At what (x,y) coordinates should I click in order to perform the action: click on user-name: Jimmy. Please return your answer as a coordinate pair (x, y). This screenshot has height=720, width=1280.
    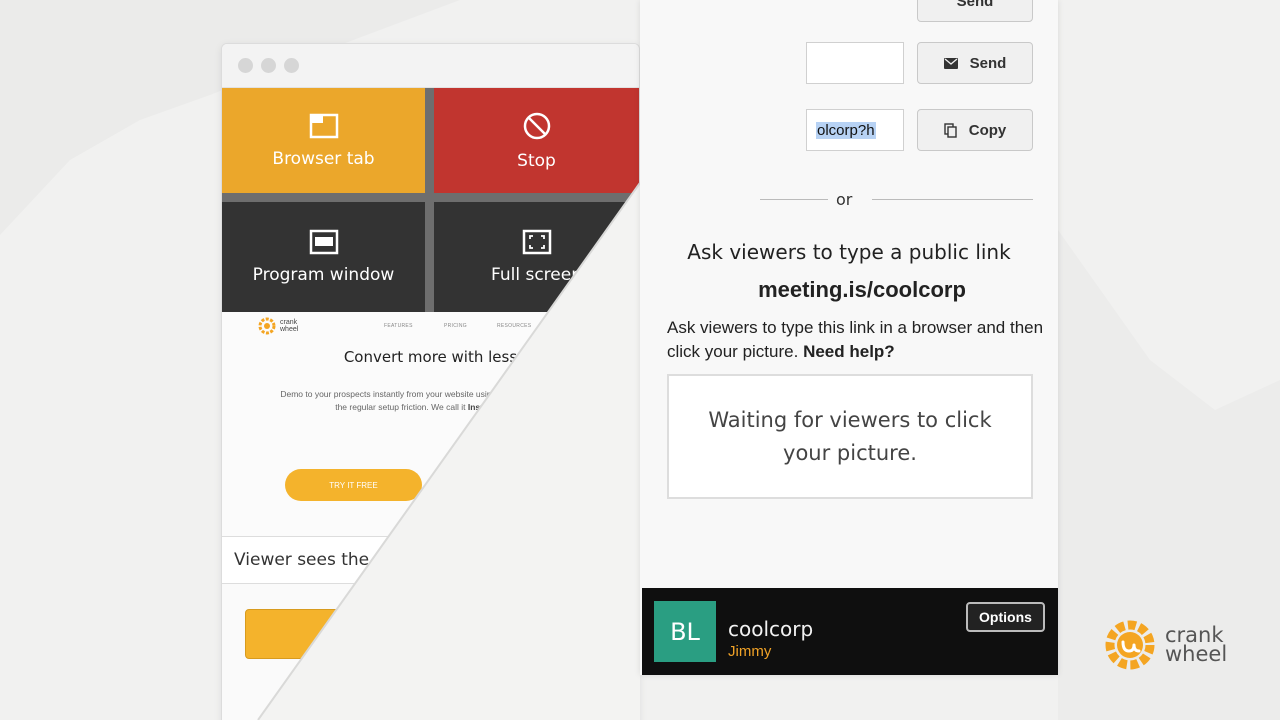
    Looking at the image, I should click on (750, 651).